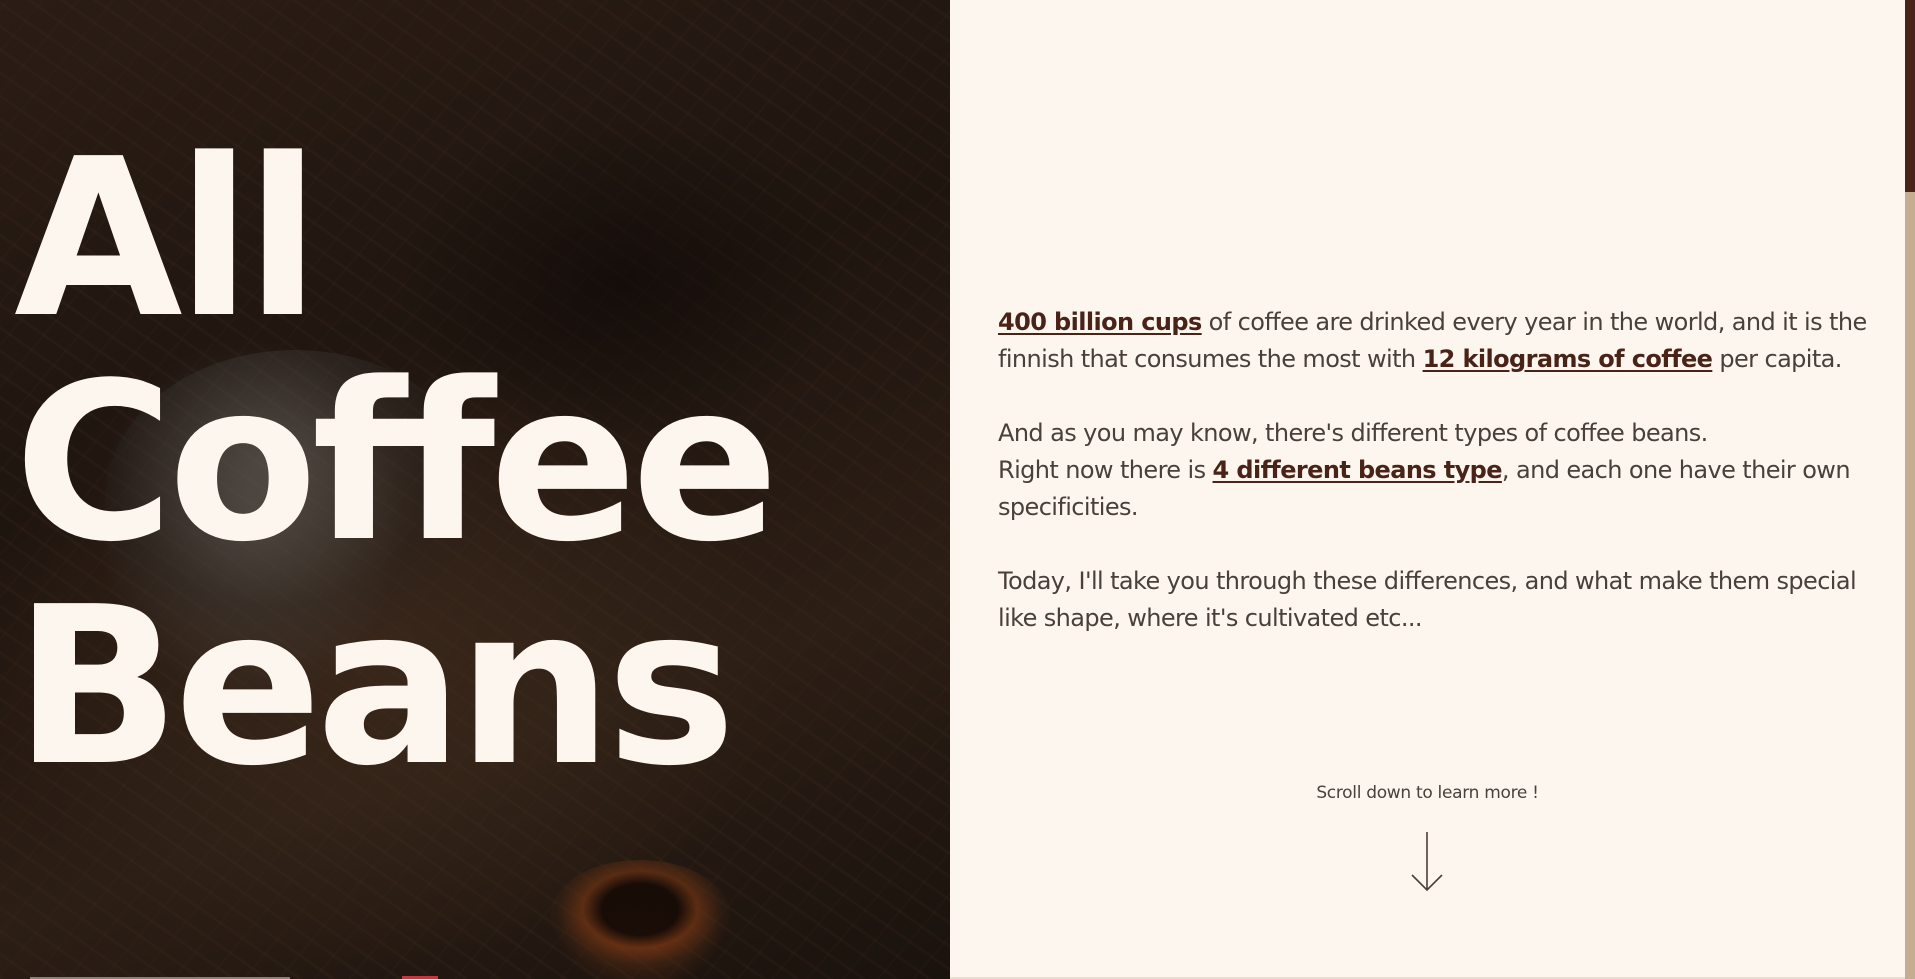 The width and height of the screenshot is (1915, 979). What do you see at coordinates (167, 239) in the screenshot?
I see `hero-title-line-1: All` at bounding box center [167, 239].